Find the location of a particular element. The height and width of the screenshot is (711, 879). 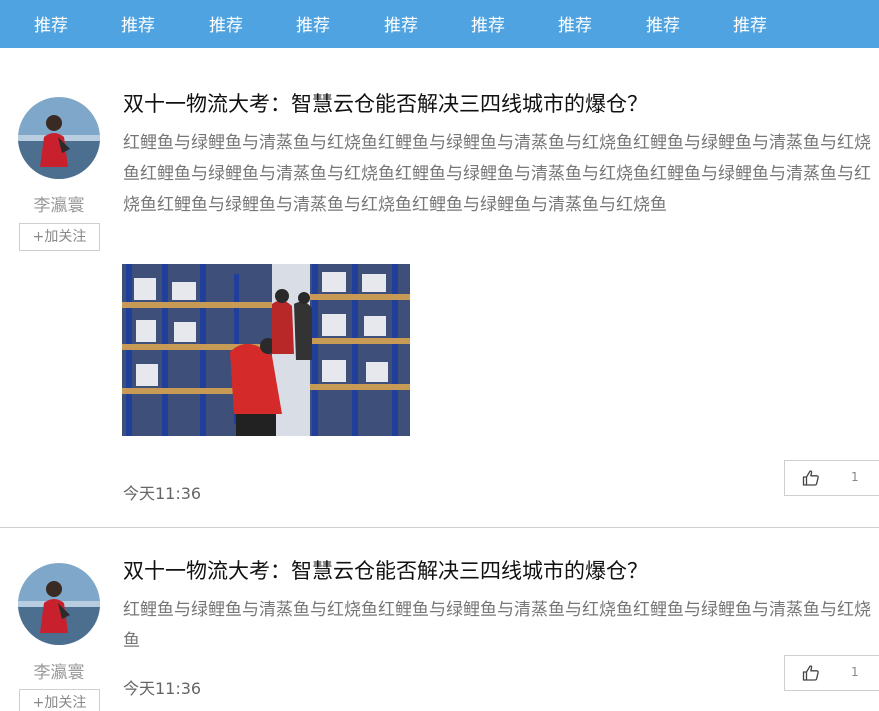

nav-tab-8: 推荐 is located at coordinates (663, 24).